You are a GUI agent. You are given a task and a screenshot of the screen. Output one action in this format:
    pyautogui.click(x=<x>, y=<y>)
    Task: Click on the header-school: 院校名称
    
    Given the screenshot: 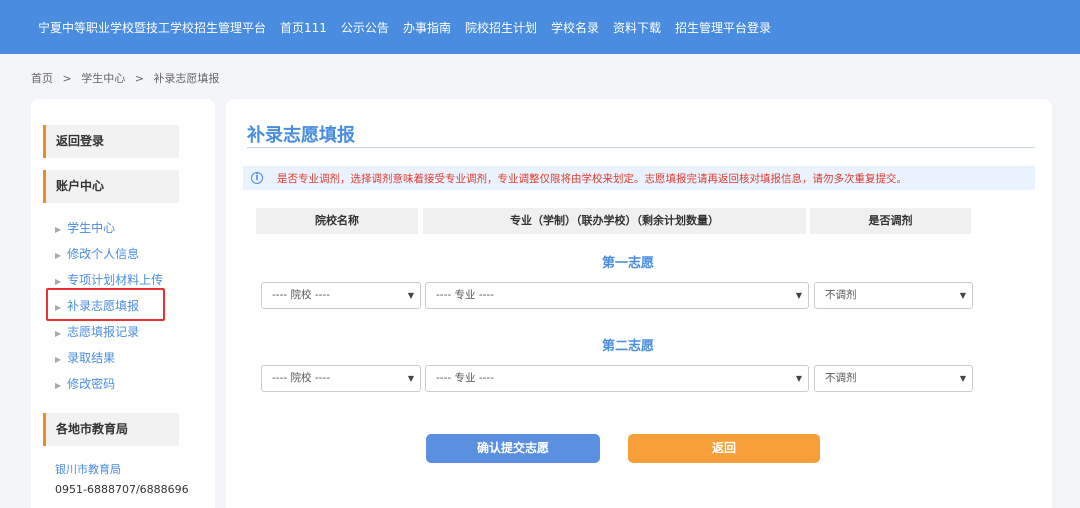 What is the action you would take?
    pyautogui.click(x=337, y=221)
    